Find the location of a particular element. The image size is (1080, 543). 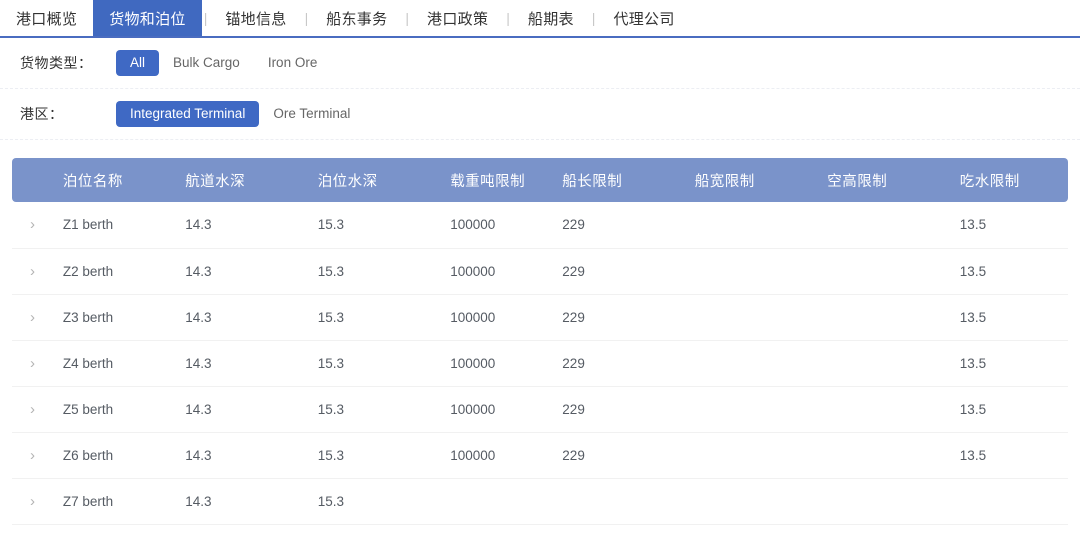

column-header-7: 空高限制 is located at coordinates (889, 180).